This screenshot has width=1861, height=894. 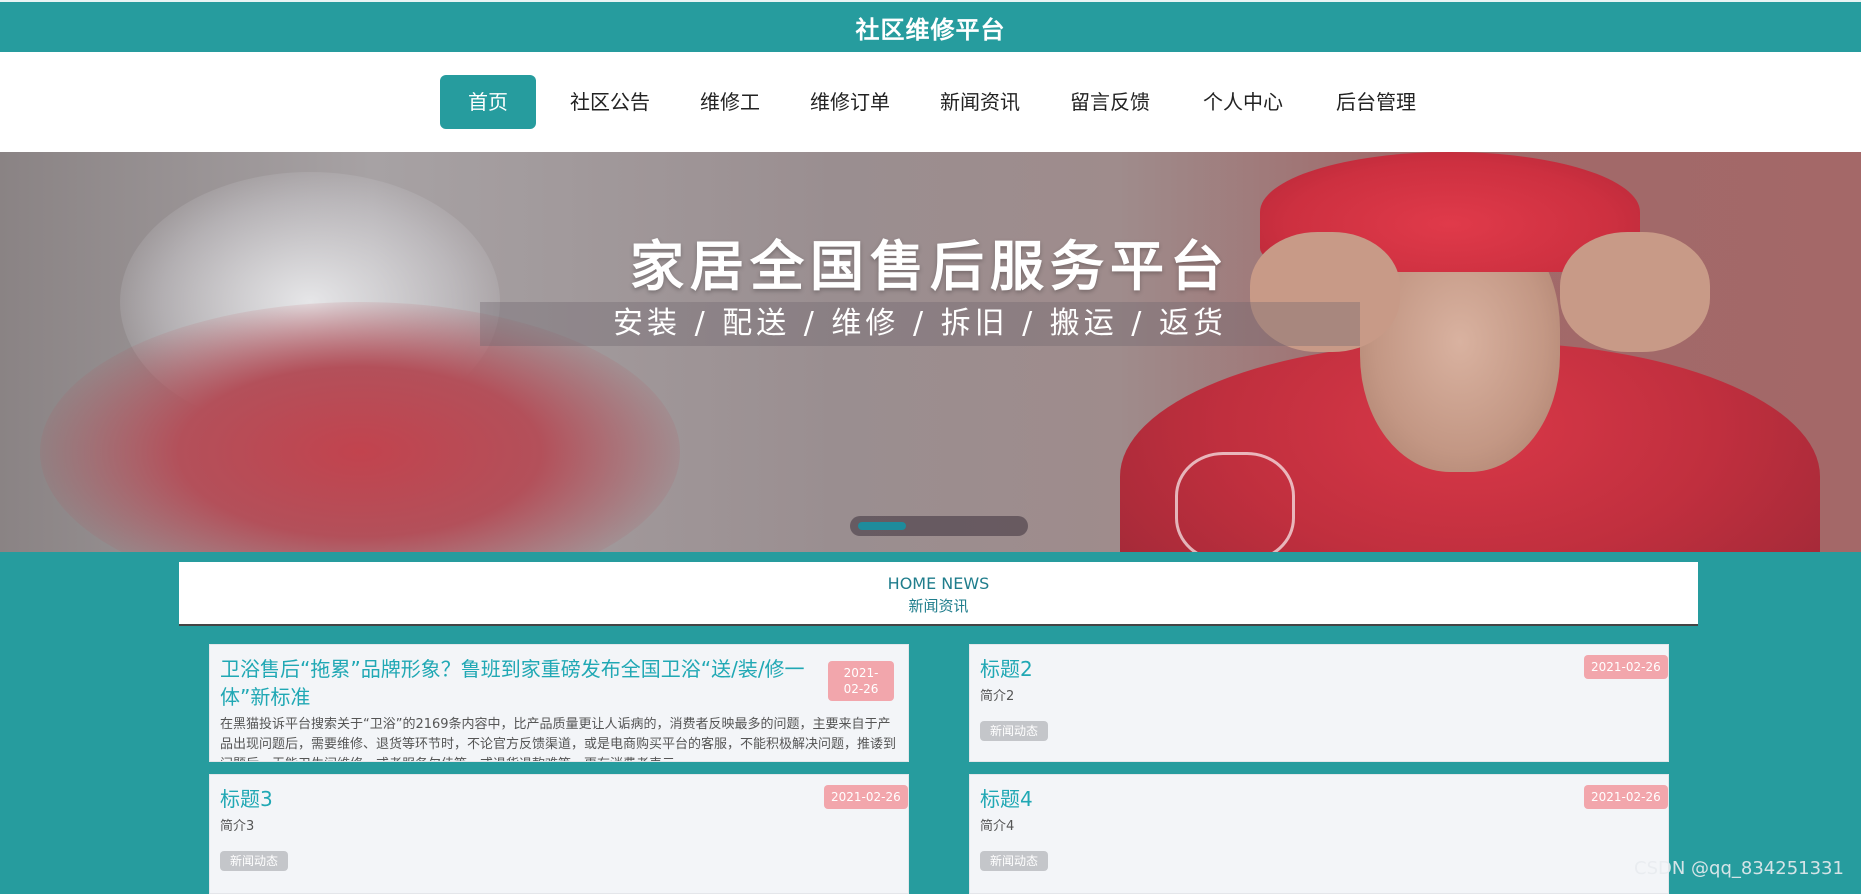 What do you see at coordinates (938, 583) in the screenshot?
I see `news-section-title-en: HOME NEWS` at bounding box center [938, 583].